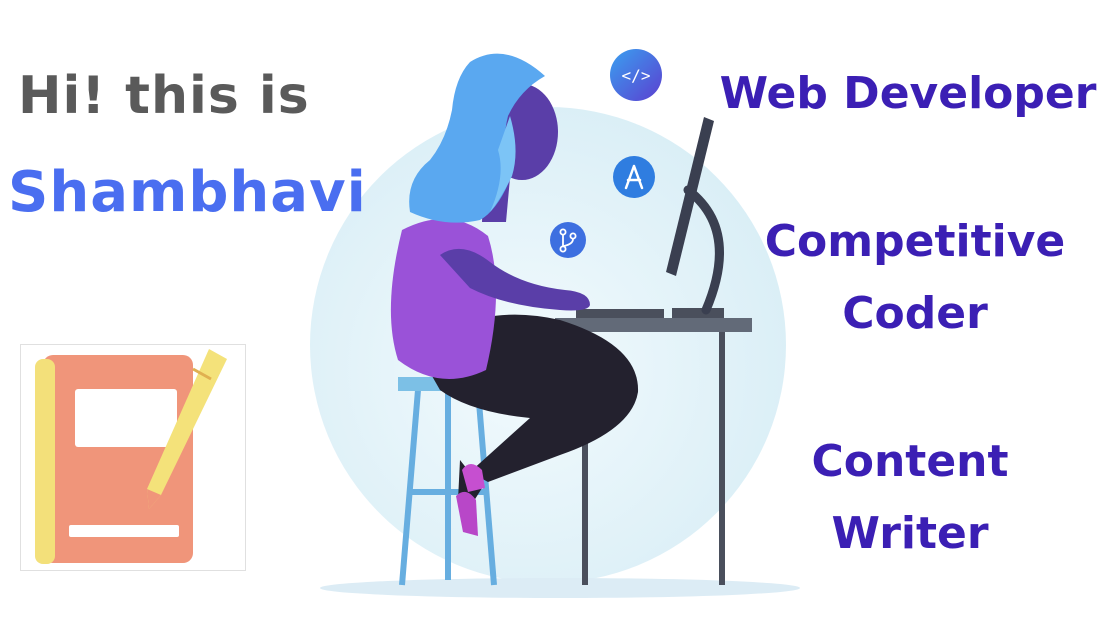 Image resolution: width=1120 pixels, height=630 pixels. Describe the element at coordinates (915, 241) in the screenshot. I see `role-label: Competitive` at that location.